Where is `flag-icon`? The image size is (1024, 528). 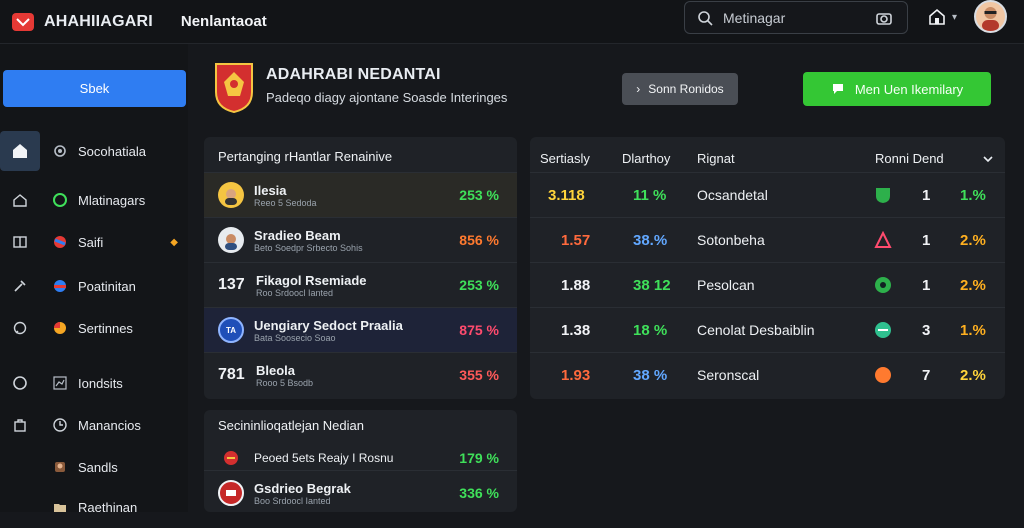
flag-icon is located at coordinates (60, 242).